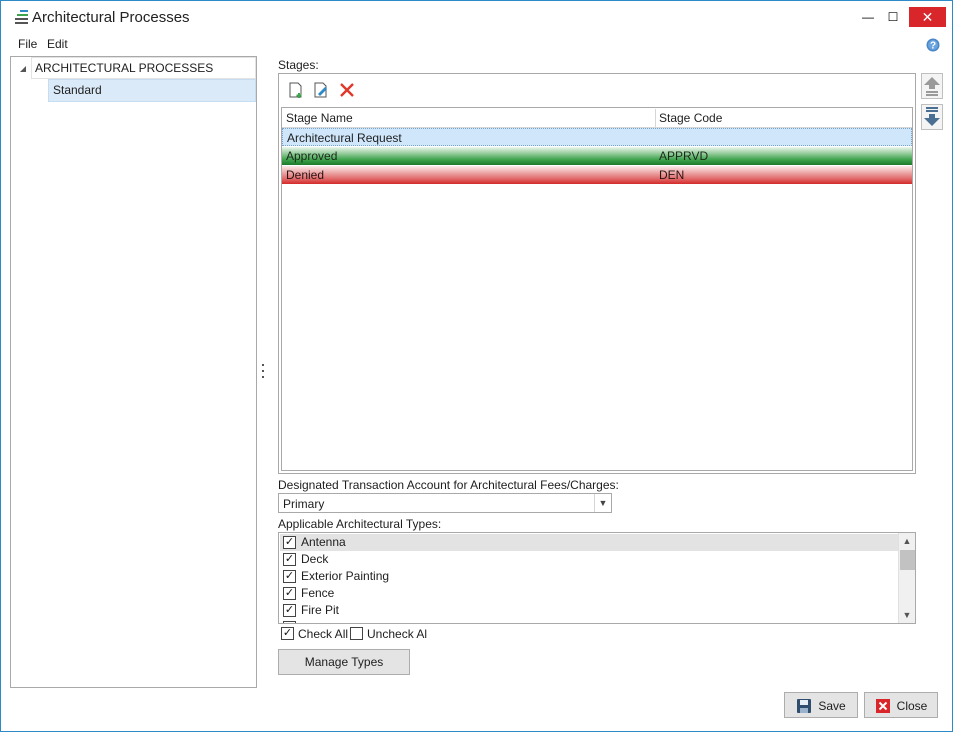  Describe the element at coordinates (589, 559) in the screenshot. I see `list-item: ✓ Deck` at that location.